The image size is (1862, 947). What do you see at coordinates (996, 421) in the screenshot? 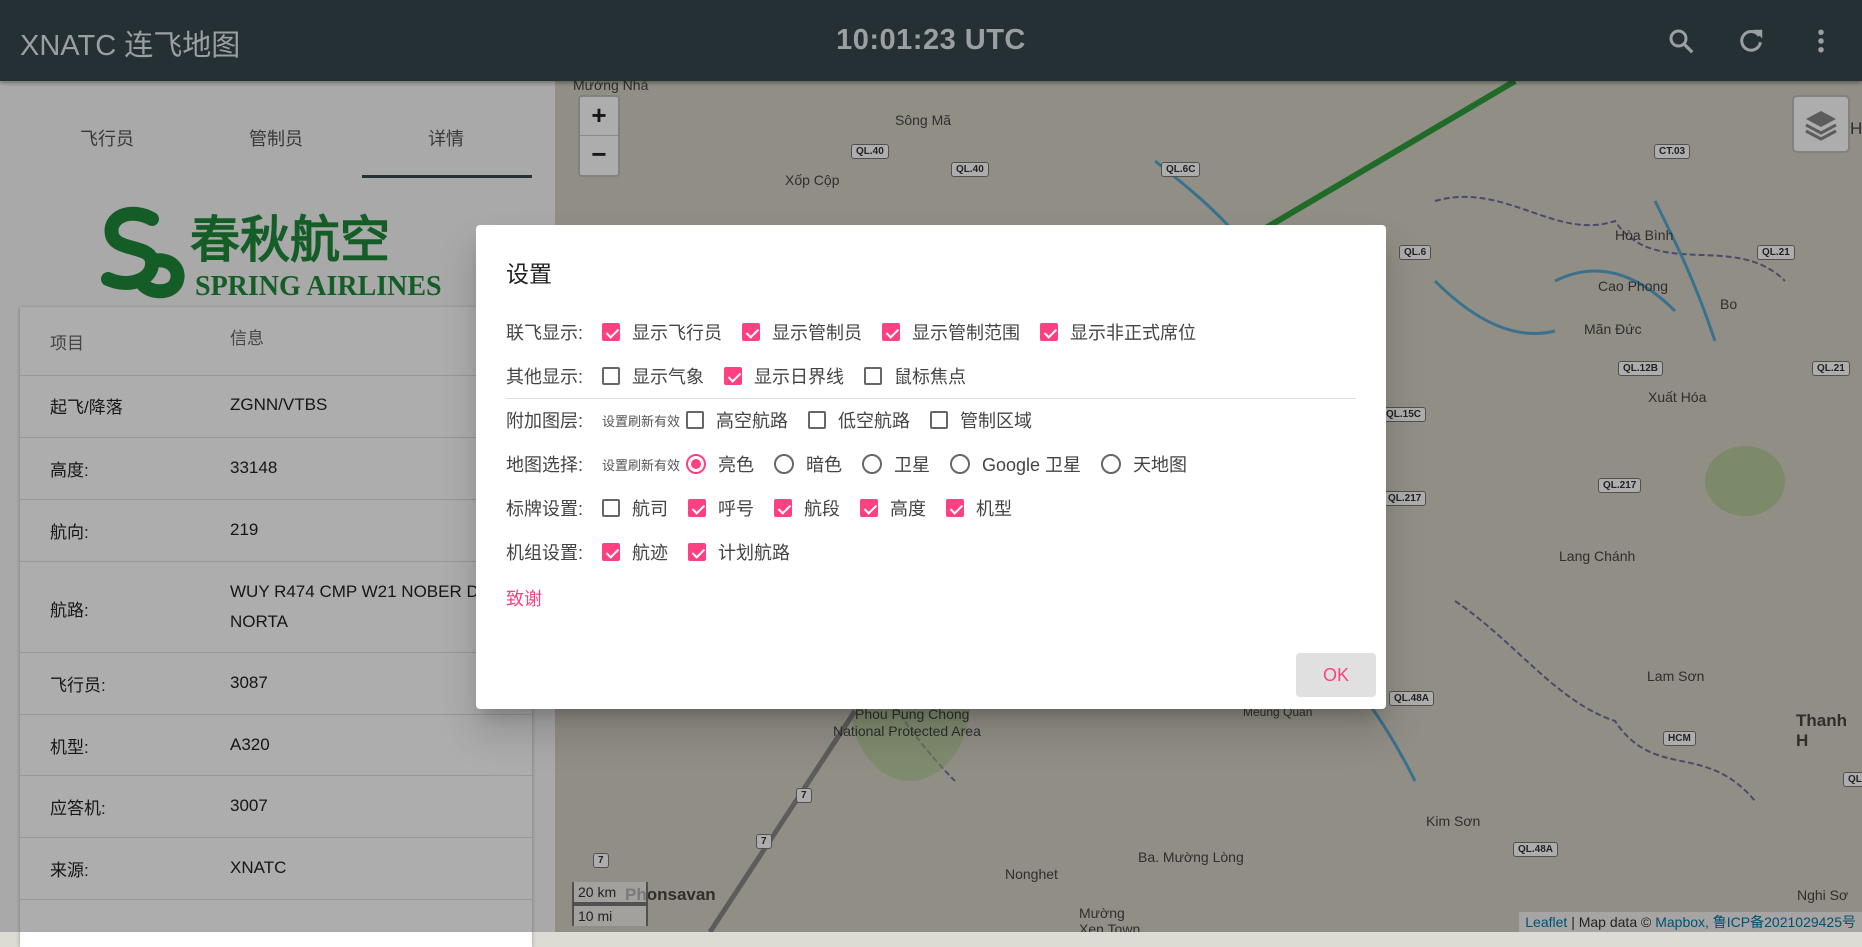
I see `option-label: 管制区域` at bounding box center [996, 421].